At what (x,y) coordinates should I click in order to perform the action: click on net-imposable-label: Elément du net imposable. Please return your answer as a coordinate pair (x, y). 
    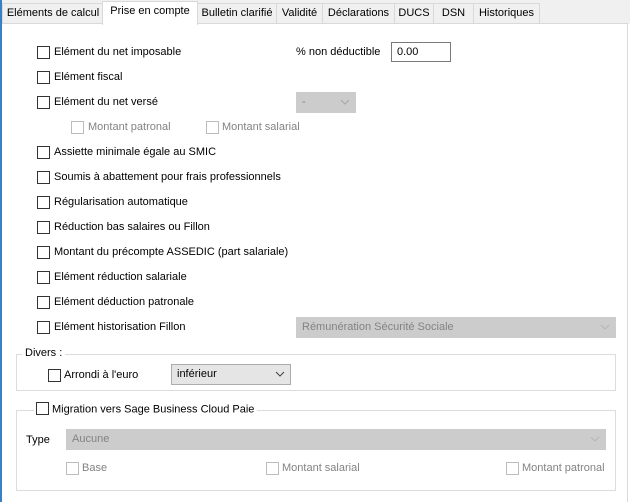
    Looking at the image, I should click on (118, 52).